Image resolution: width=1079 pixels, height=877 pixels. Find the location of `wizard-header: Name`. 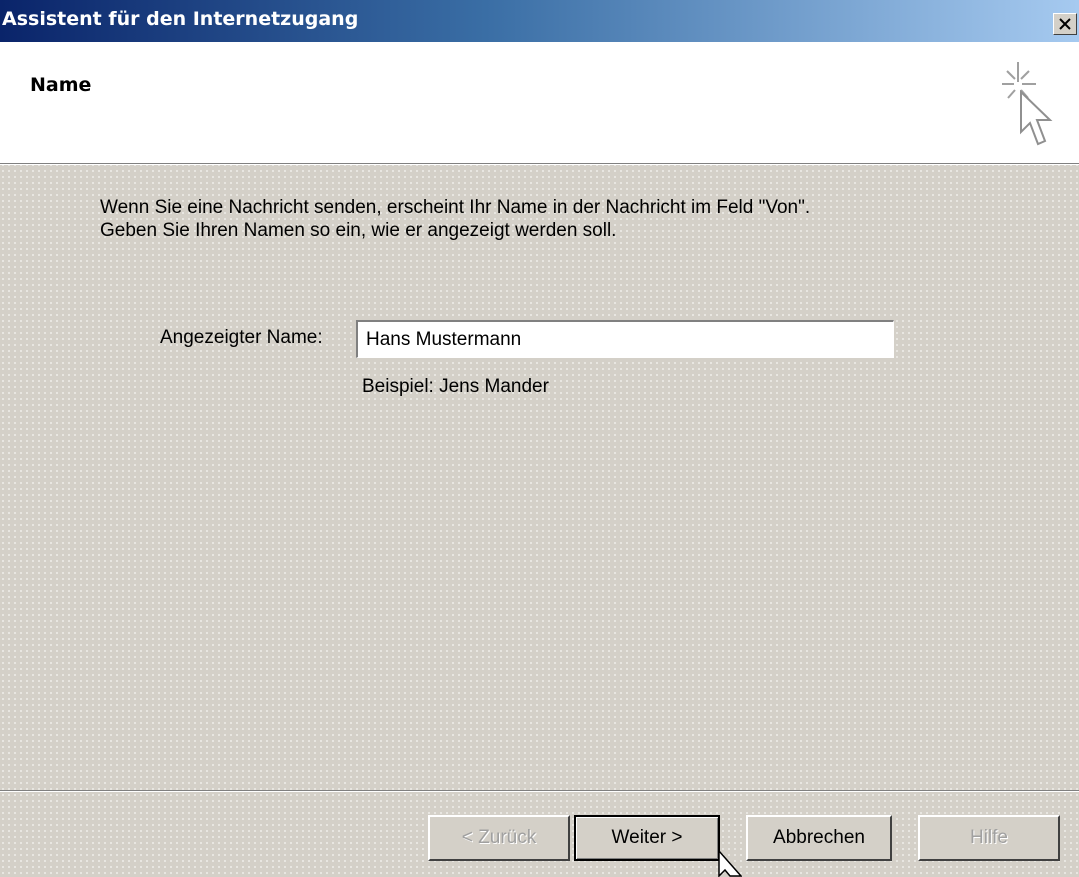

wizard-header: Name is located at coordinates (539, 102).